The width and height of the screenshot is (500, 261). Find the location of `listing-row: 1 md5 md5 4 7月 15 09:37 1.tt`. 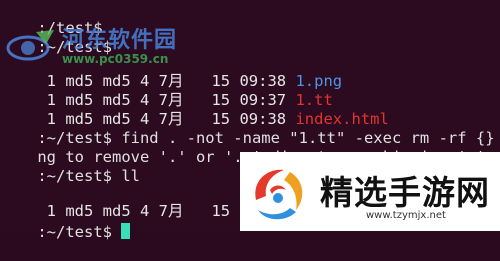

listing-row: 1 md5 md5 4 7月 15 09:37 1.tt is located at coordinates (166, 90).